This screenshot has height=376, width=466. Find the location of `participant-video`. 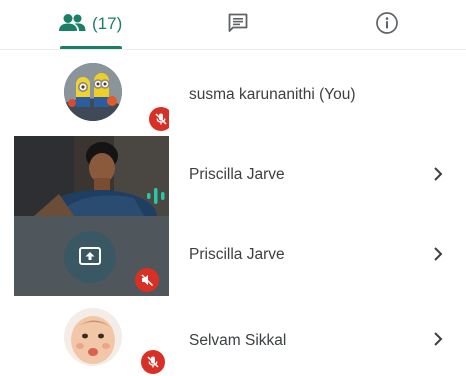

participant-video is located at coordinates (91, 176).